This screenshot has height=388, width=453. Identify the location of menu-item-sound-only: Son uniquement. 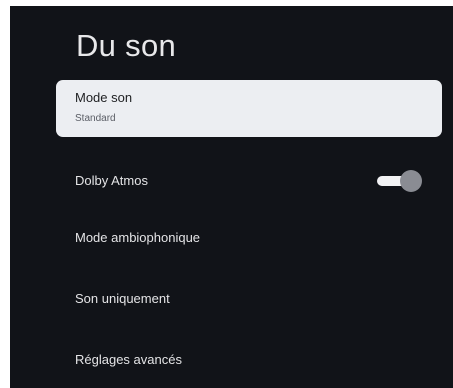
(255, 298).